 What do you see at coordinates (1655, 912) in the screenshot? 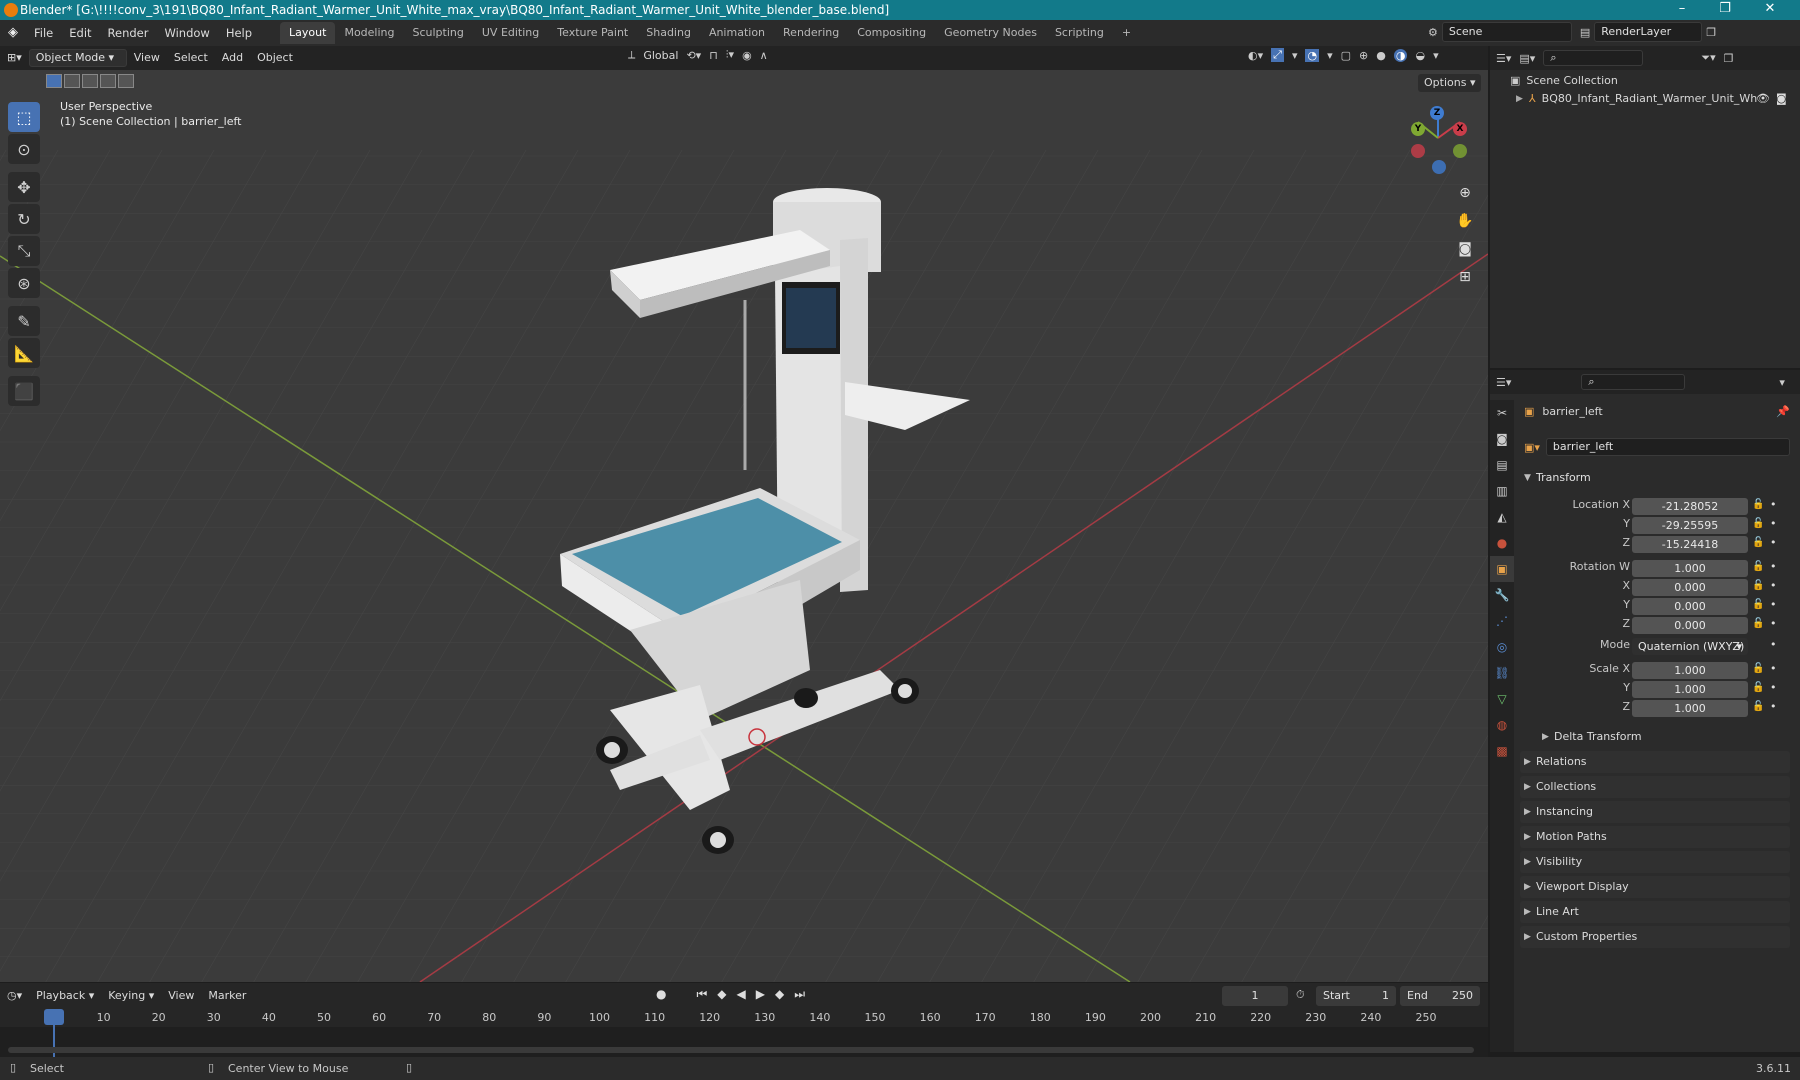
I see `panel-line-art: ▶ Line Art` at bounding box center [1655, 912].